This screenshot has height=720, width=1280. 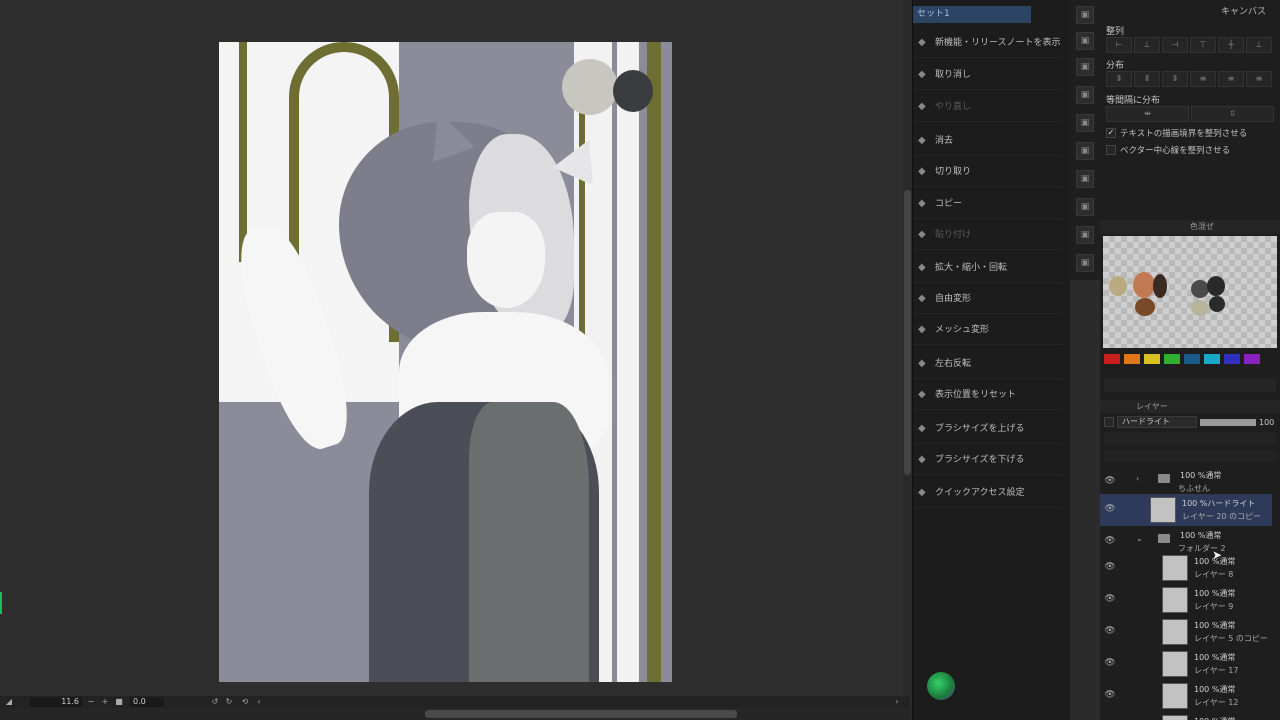 I want to click on zoom-field: 11.6, so click(x=56, y=702).